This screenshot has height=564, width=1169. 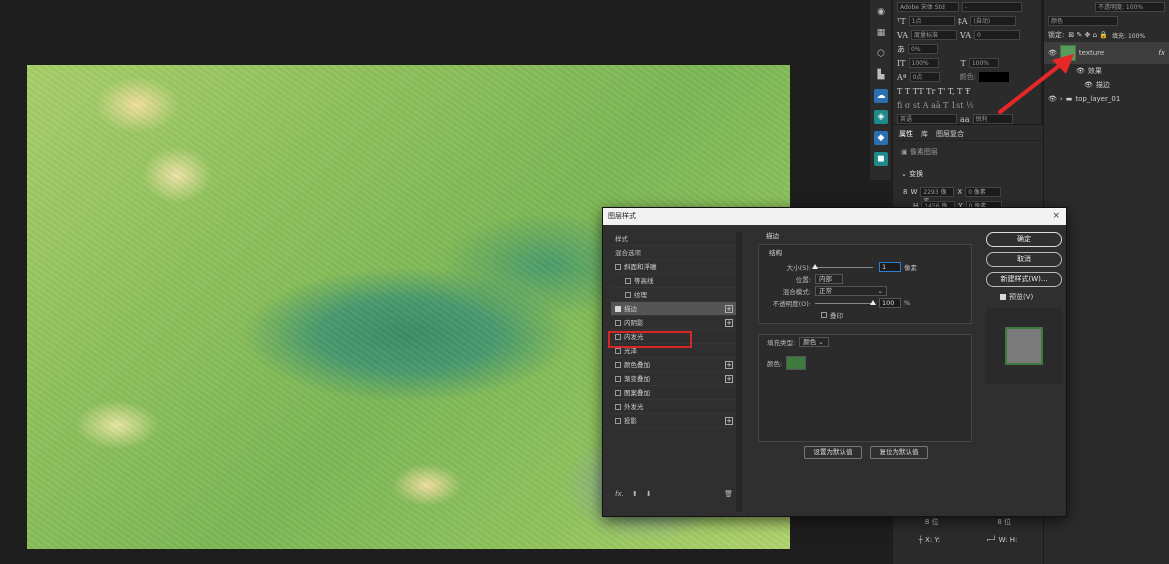 What do you see at coordinates (1088, 85) in the screenshot?
I see `stroke-eye-icon: 👁` at bounding box center [1088, 85].